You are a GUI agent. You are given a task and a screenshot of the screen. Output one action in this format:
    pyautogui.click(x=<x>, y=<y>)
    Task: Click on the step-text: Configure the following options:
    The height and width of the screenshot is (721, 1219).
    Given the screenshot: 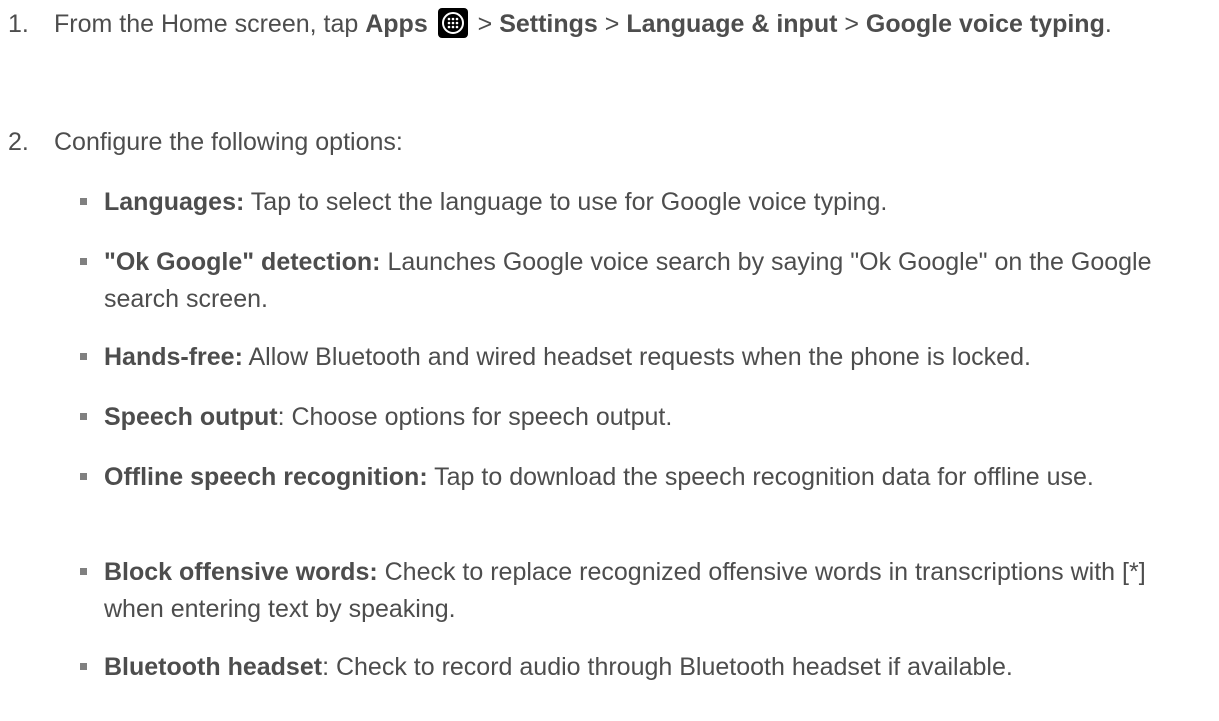 What is the action you would take?
    pyautogui.click(x=228, y=142)
    